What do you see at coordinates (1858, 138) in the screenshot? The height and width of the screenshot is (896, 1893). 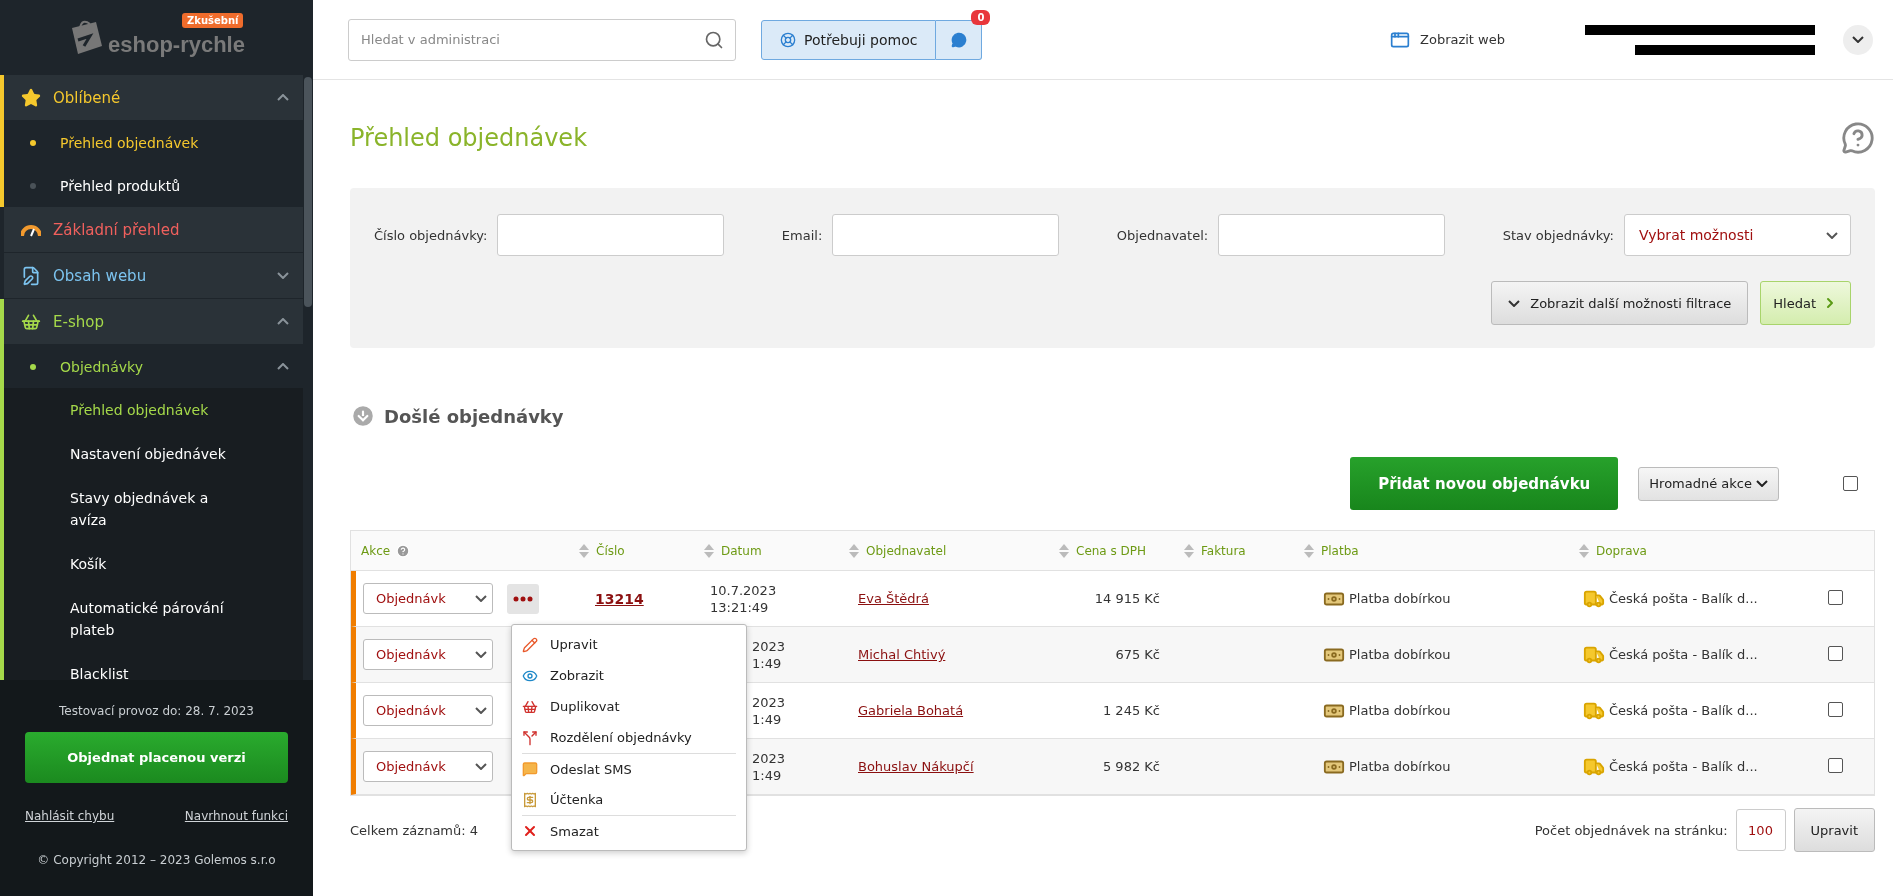 I see `help-icon` at bounding box center [1858, 138].